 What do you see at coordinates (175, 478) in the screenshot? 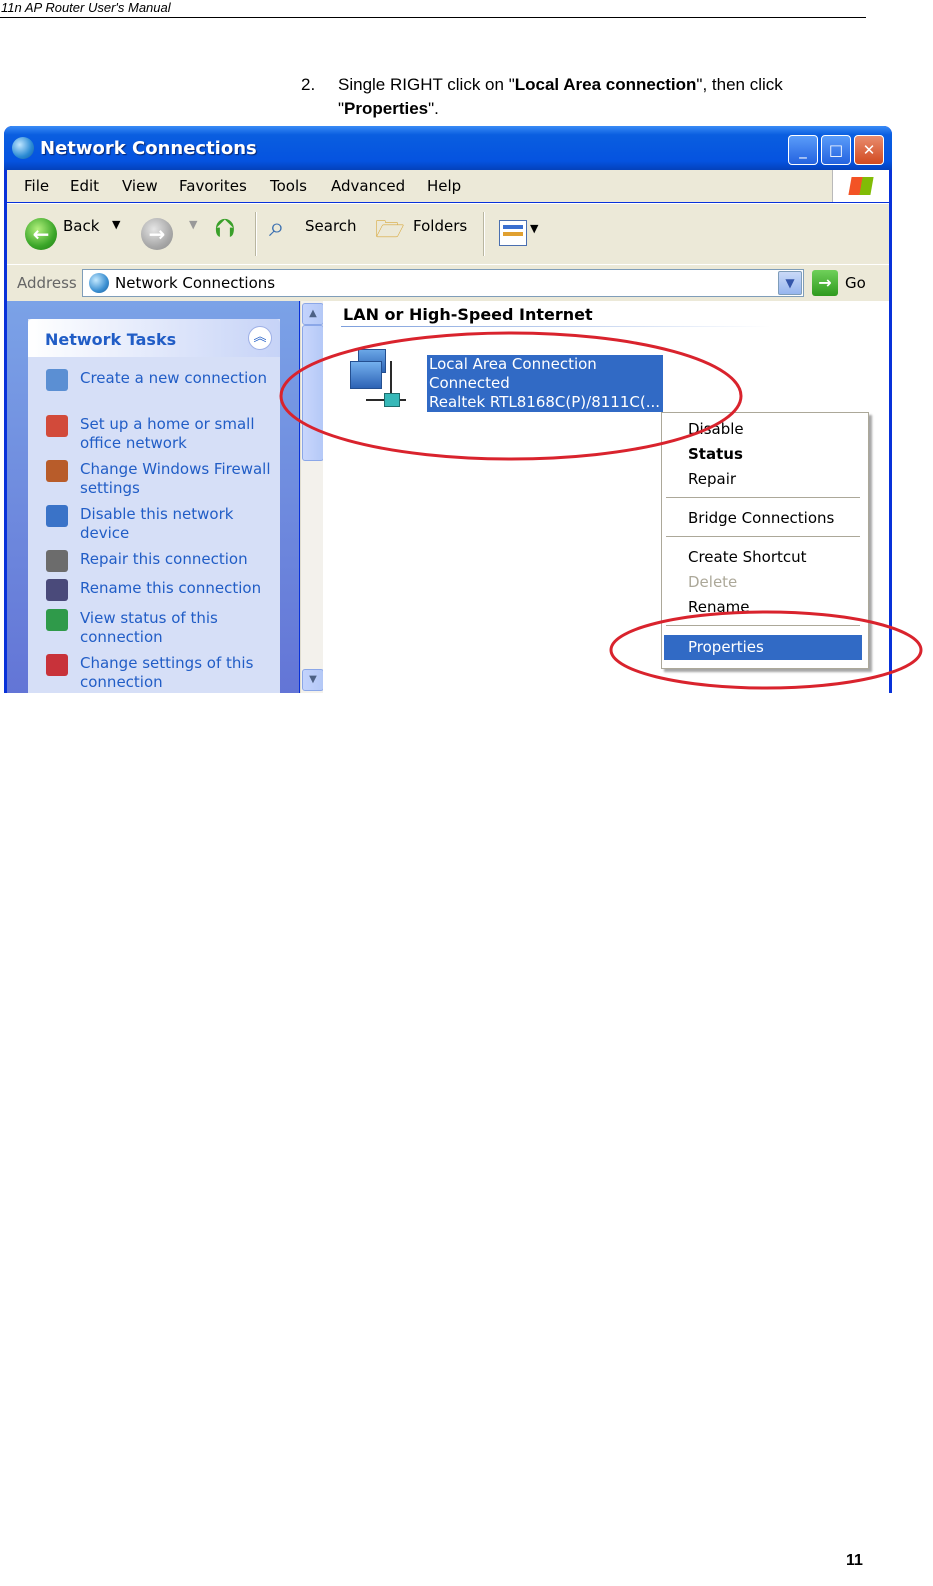
I see `task-label: Change Windows Firewall settings` at bounding box center [175, 478].